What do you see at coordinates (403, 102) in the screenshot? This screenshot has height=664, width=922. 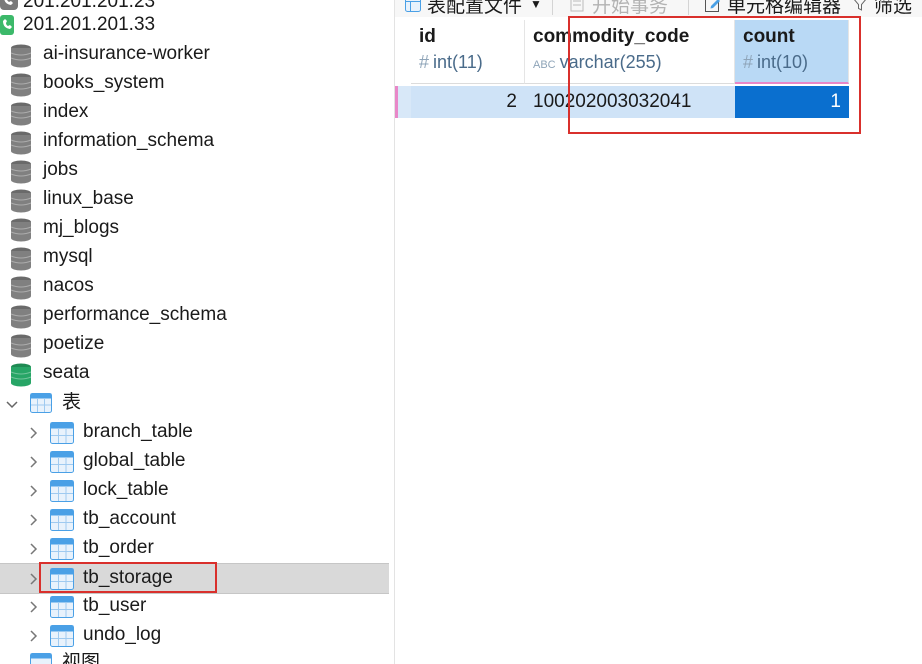 I see `row-indicator` at bounding box center [403, 102].